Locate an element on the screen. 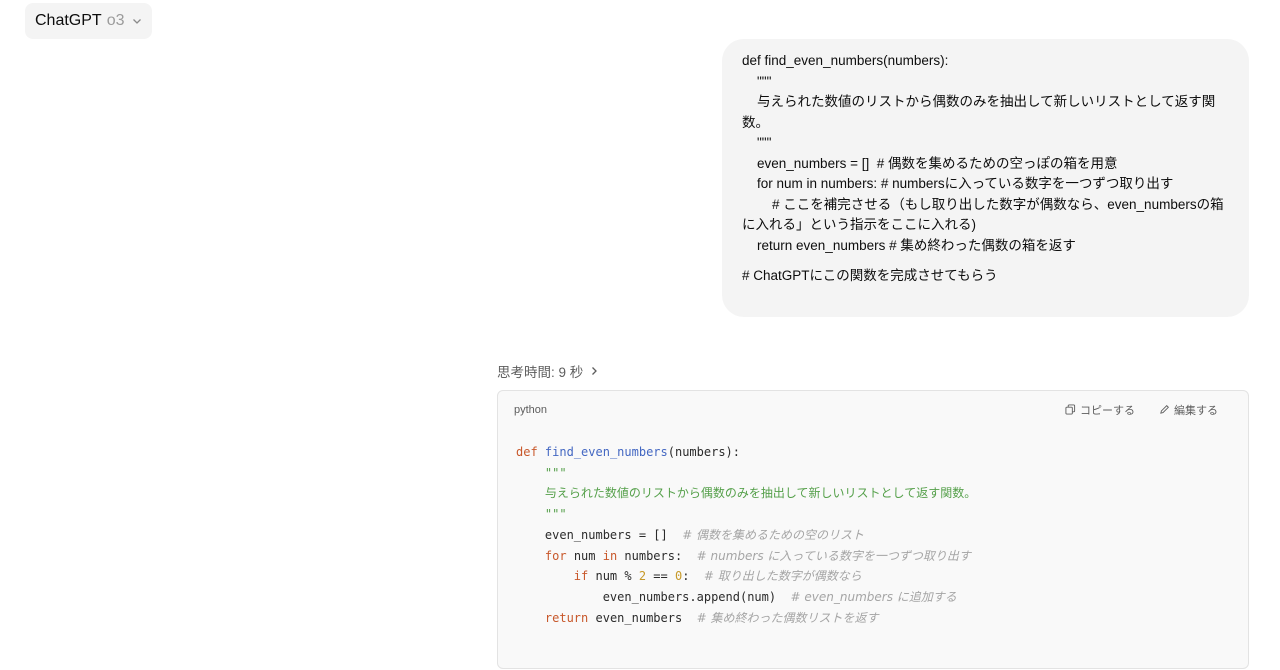 Image resolution: width=1280 pixels, height=670 pixels. code-block-header: python コピーする 編集する is located at coordinates (873, 409).